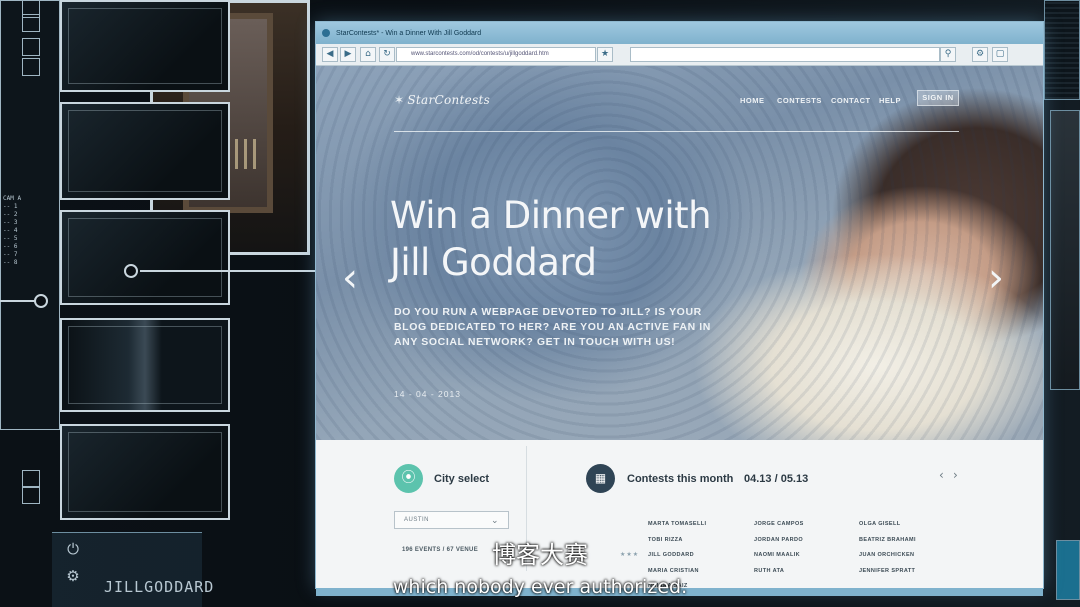  What do you see at coordinates (776, 479) in the screenshot?
I see `contests-range: 04.13 / 05.13` at bounding box center [776, 479].